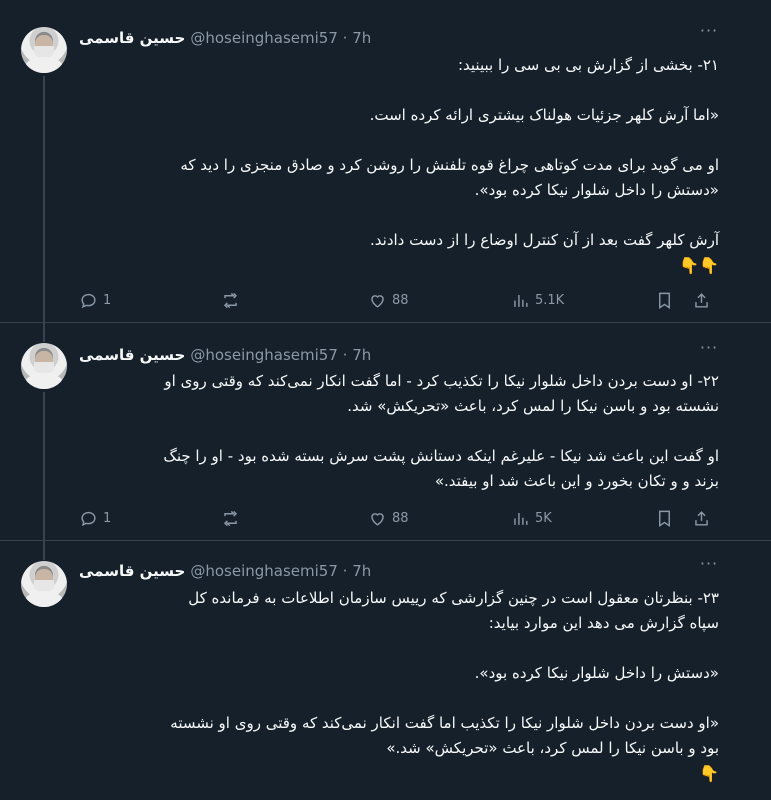 This screenshot has width=771, height=800. Describe the element at coordinates (531, 518) in the screenshot. I see `views-button: 5K` at that location.